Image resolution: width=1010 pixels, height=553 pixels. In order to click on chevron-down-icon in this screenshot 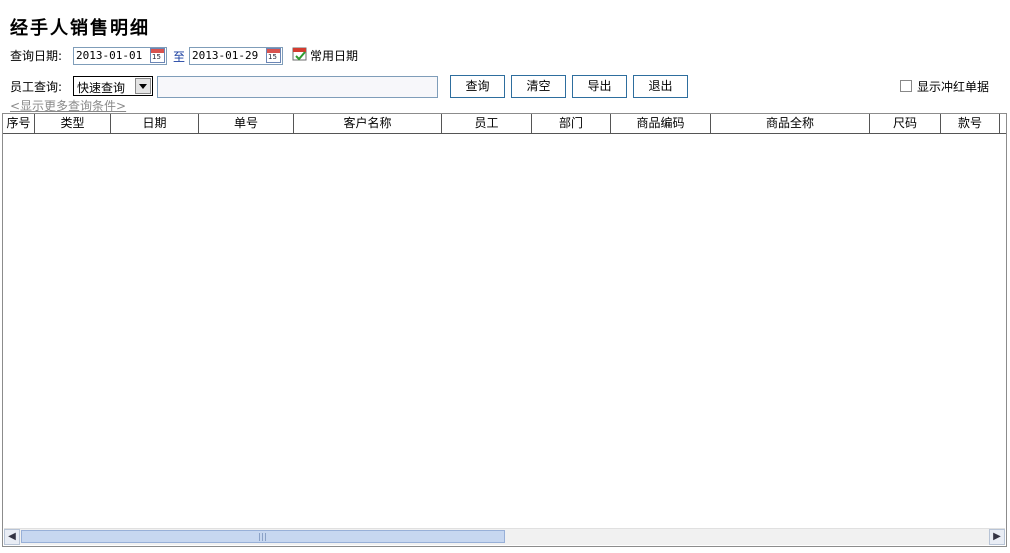, I will do `click(143, 86)`.